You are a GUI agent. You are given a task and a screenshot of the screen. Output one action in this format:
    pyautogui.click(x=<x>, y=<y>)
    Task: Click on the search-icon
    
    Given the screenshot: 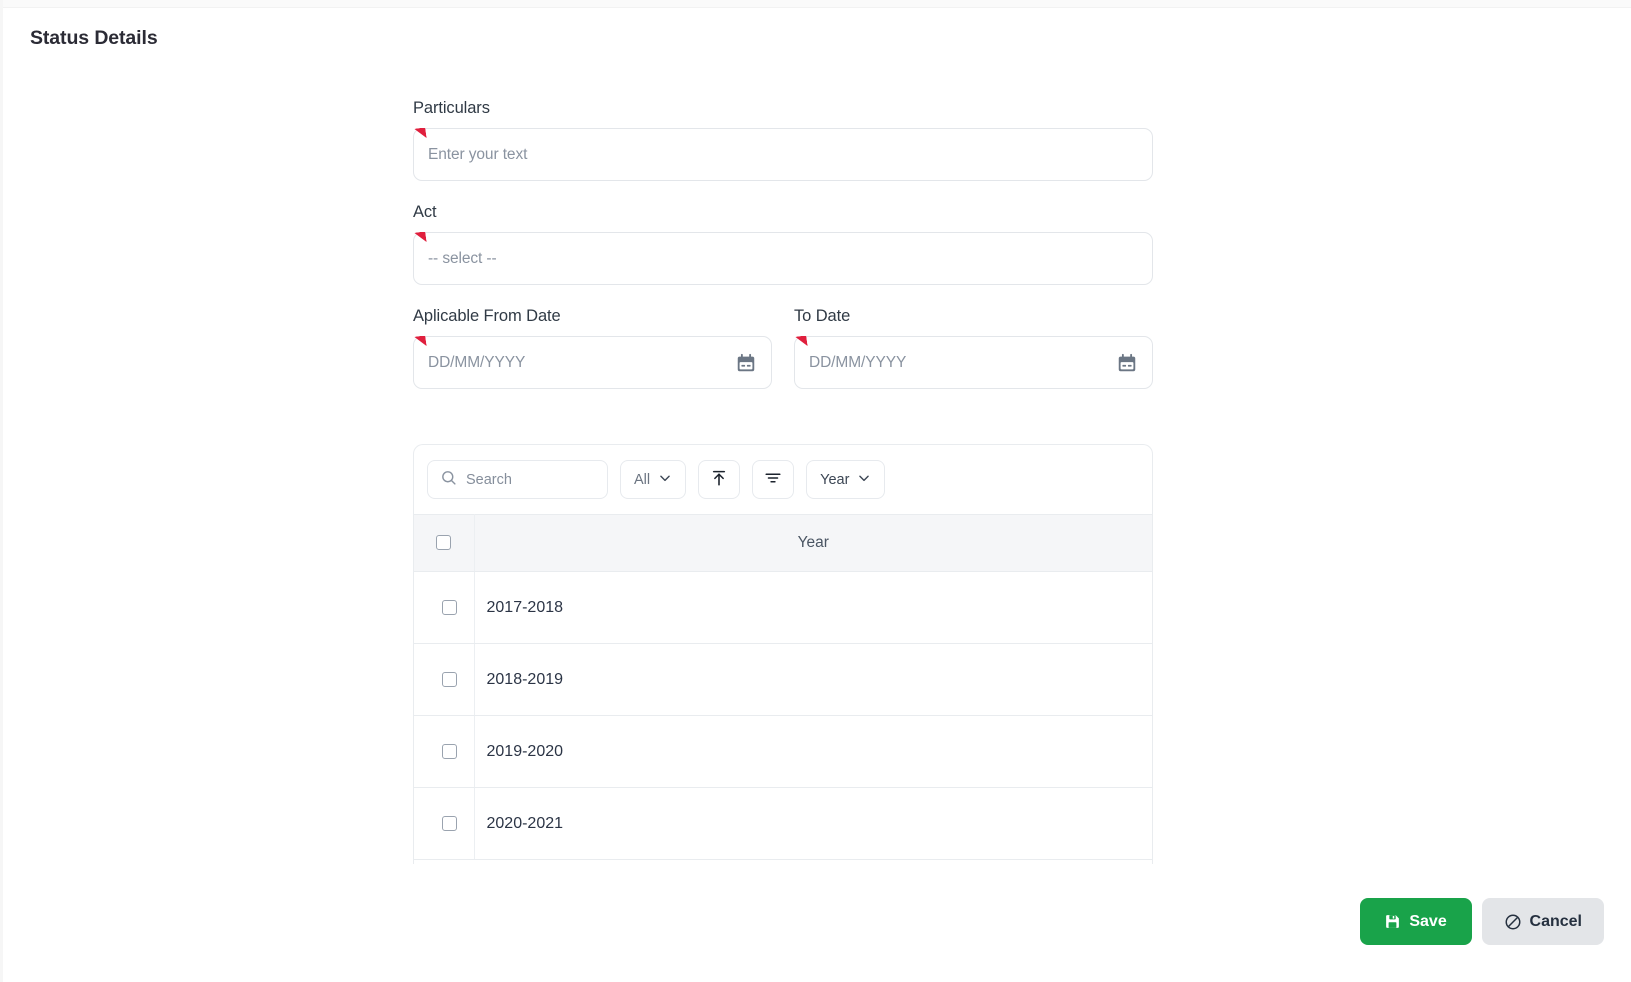 What is the action you would take?
    pyautogui.click(x=448, y=480)
    